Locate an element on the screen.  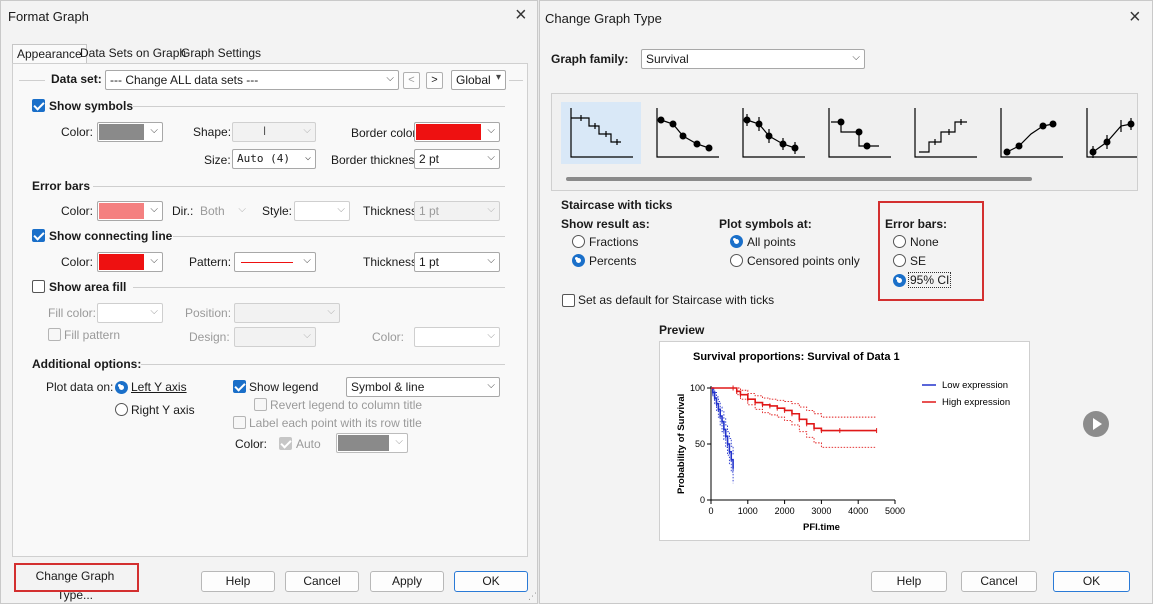
legend-color-picker: ⌵ is located at coordinates (372, 443).